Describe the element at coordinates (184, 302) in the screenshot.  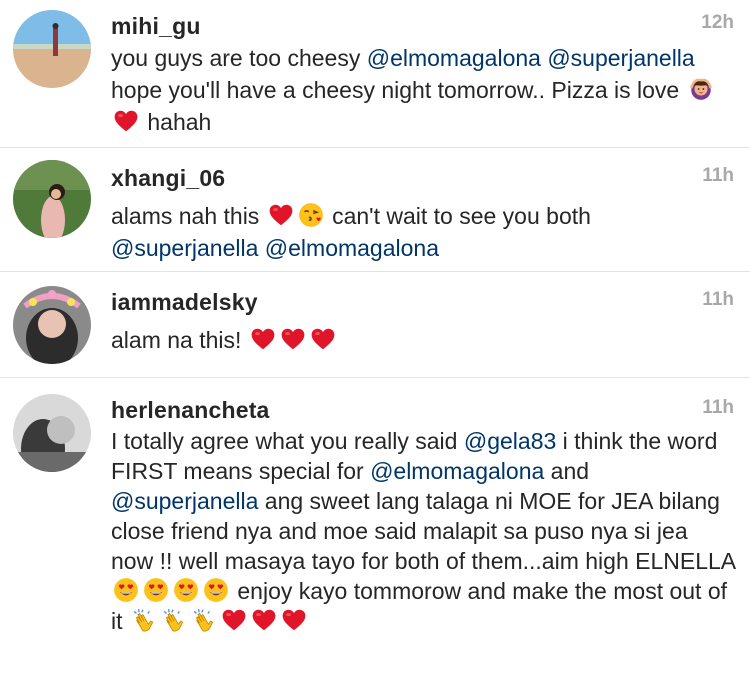
I see `comment-username: iammadelsky` at that location.